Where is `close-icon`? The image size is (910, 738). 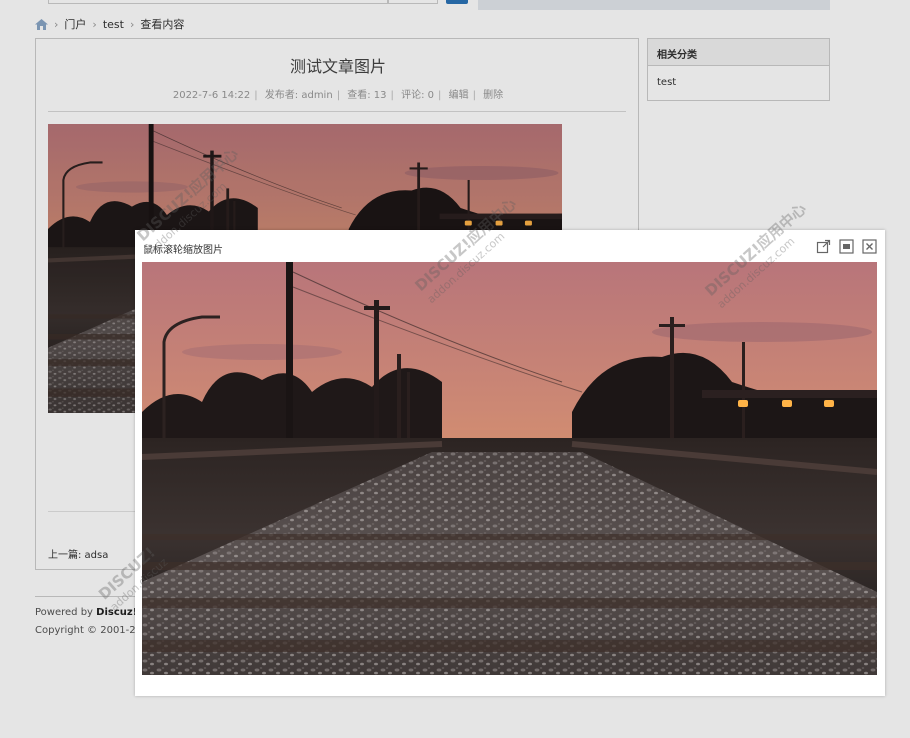
close-icon is located at coordinates (869, 246).